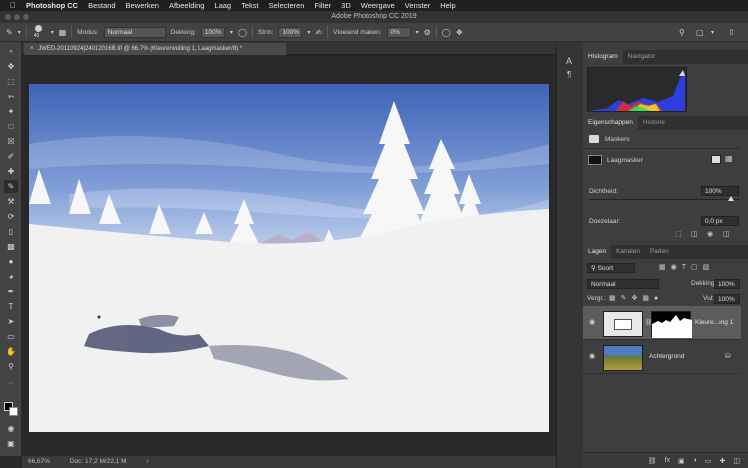 The height and width of the screenshot is (468, 748). I want to click on history-brush-tool-icon: ⟳, so click(11, 216).